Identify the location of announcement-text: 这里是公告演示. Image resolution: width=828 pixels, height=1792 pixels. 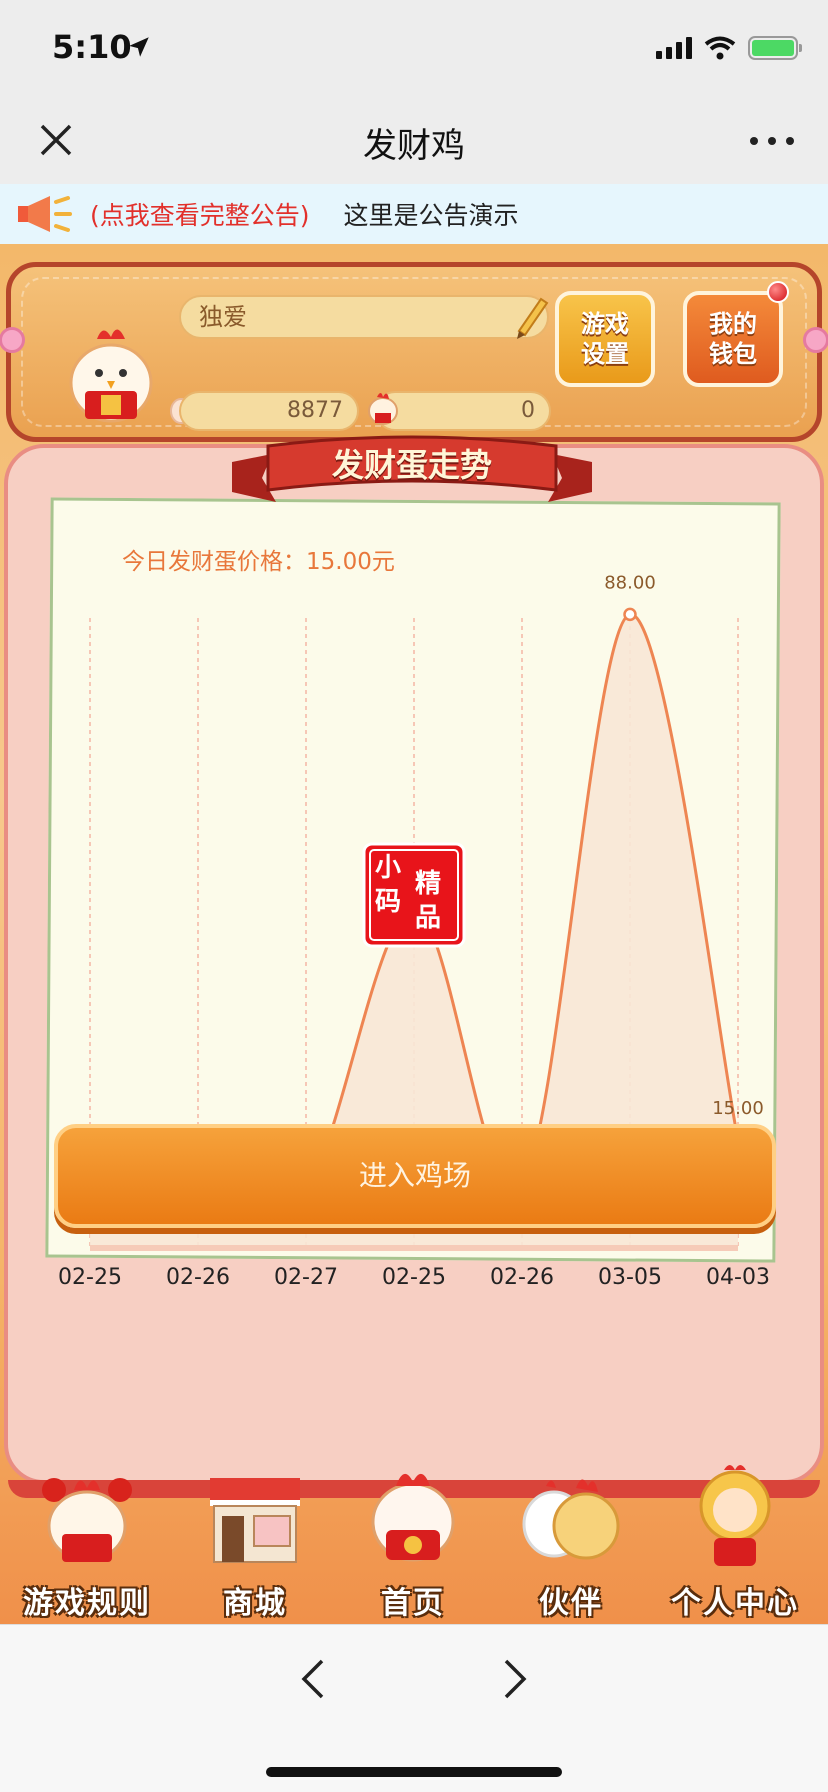
(431, 215).